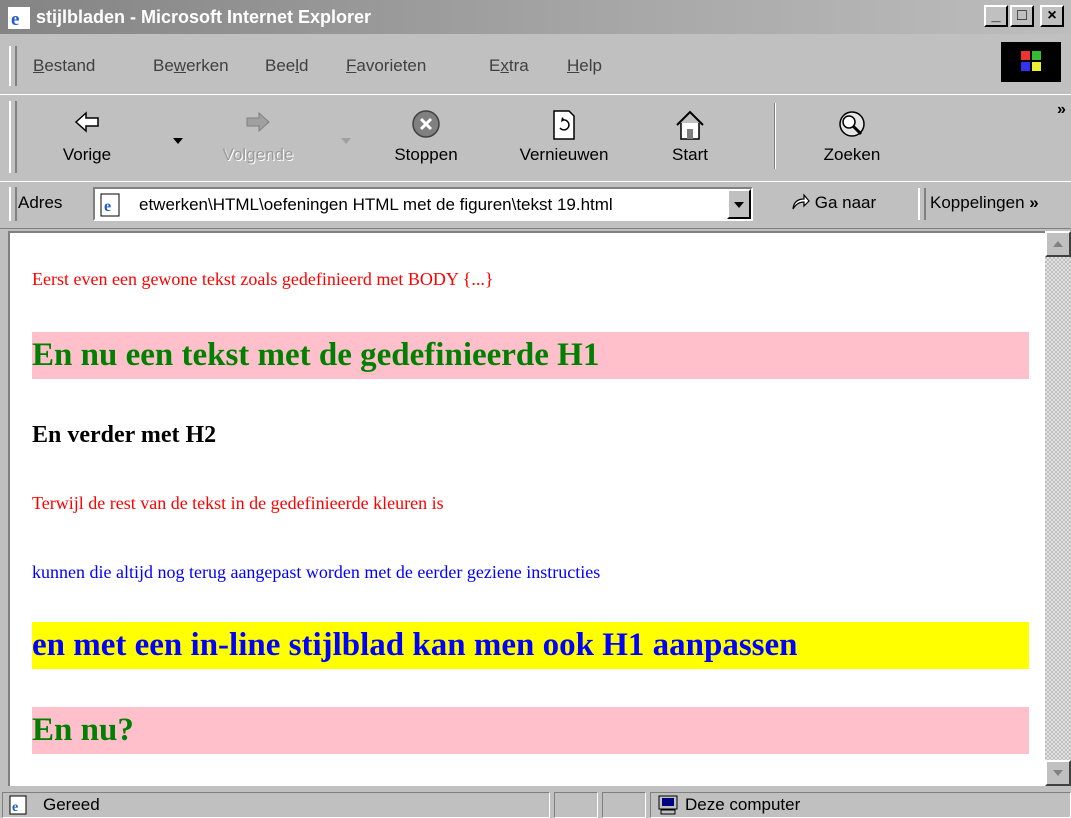 The height and width of the screenshot is (818, 1071). Describe the element at coordinates (509, 66) in the screenshot. I see `menu-extra: Extra` at that location.